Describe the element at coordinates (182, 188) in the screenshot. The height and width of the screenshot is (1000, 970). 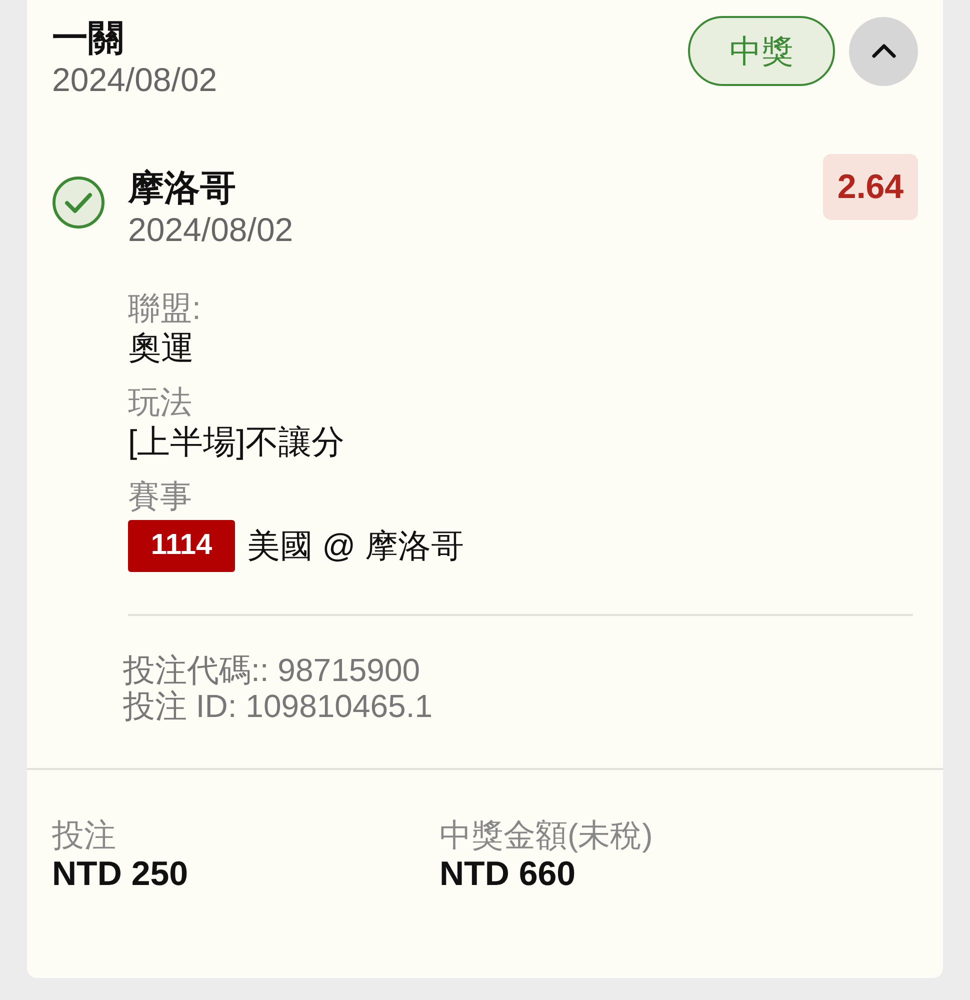
I see `team-name: 摩洛哥` at that location.